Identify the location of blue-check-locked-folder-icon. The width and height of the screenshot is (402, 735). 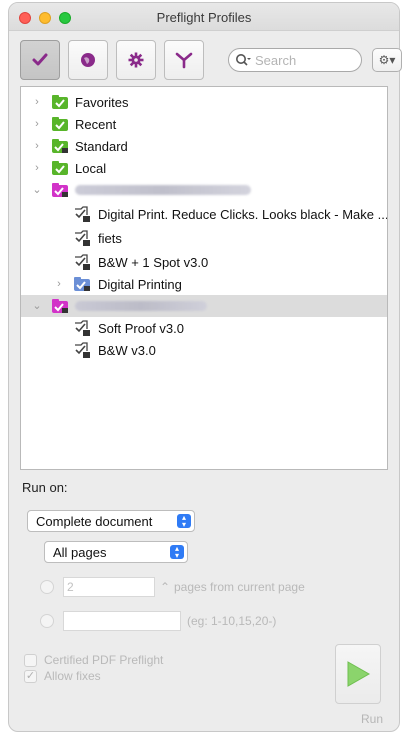
(82, 284).